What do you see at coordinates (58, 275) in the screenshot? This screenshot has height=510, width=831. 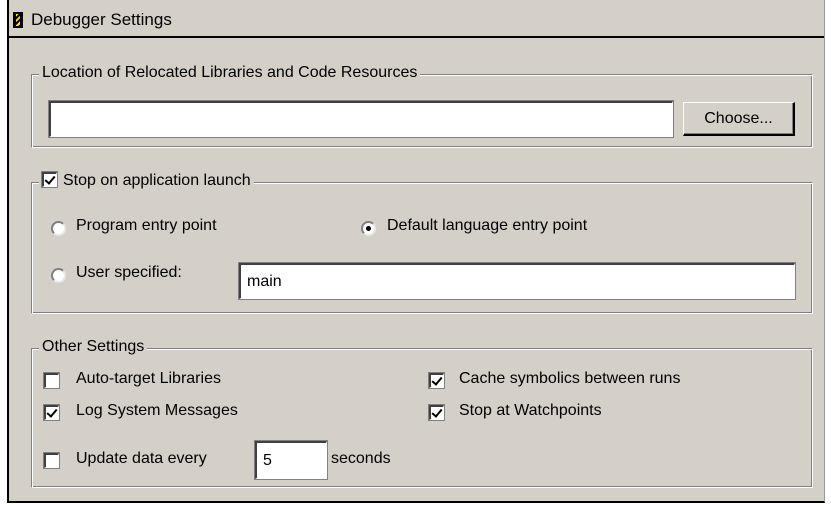 I see `user-specified-radio` at bounding box center [58, 275].